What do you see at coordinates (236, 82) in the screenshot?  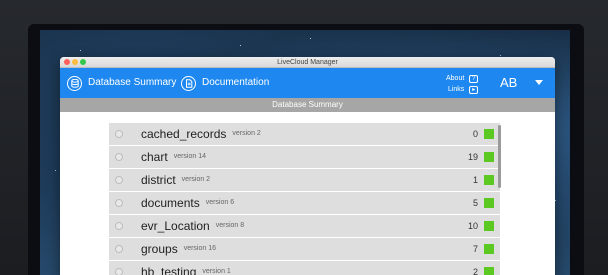 I see `nav-documentation-label: Documentation` at bounding box center [236, 82].